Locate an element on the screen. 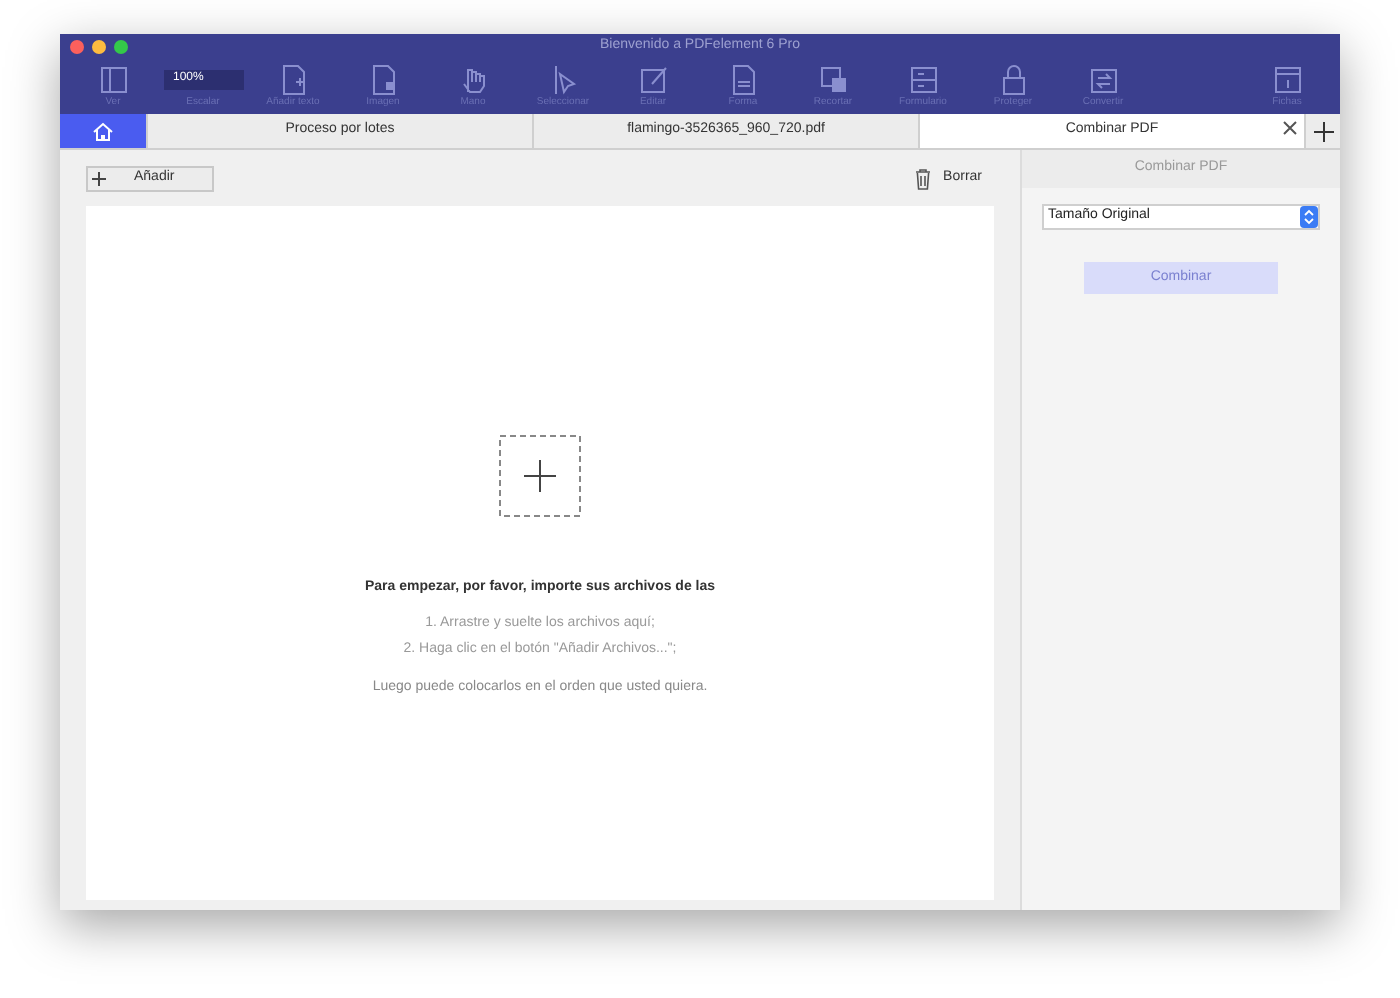 This screenshot has height=998, width=1400. maximize-window-icon is located at coordinates (121, 47).